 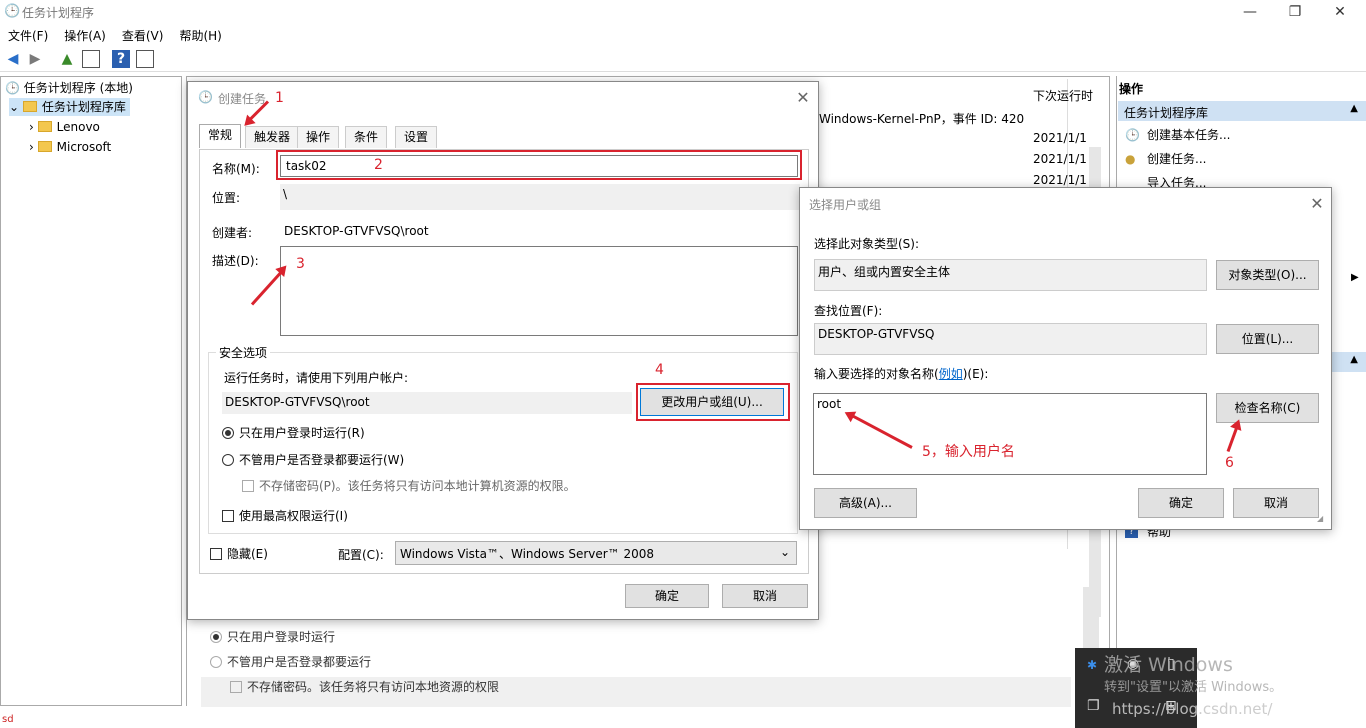 What do you see at coordinates (364, 686) in the screenshot?
I see `bg-check-nostore: 不存储密码。该任务将只有访问本地资源的权限` at bounding box center [364, 686].